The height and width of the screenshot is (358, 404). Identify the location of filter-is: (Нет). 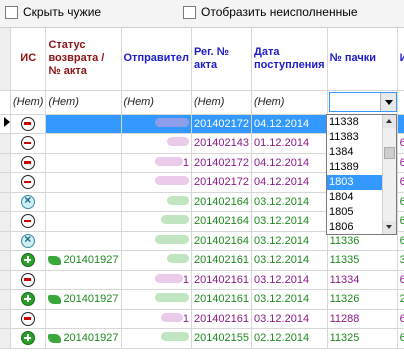
(28, 102).